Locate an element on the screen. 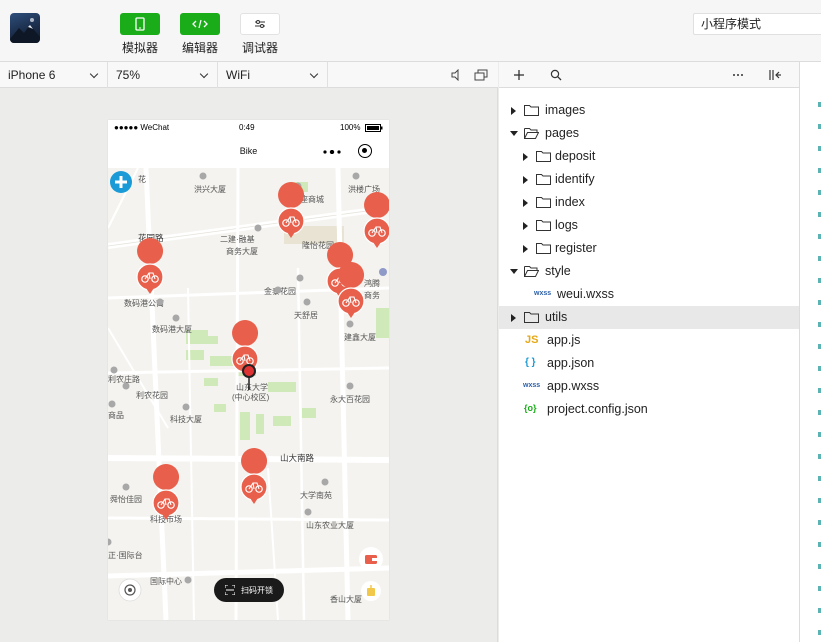 The image size is (821, 642). status-time: 0:49 is located at coordinates (247, 127).